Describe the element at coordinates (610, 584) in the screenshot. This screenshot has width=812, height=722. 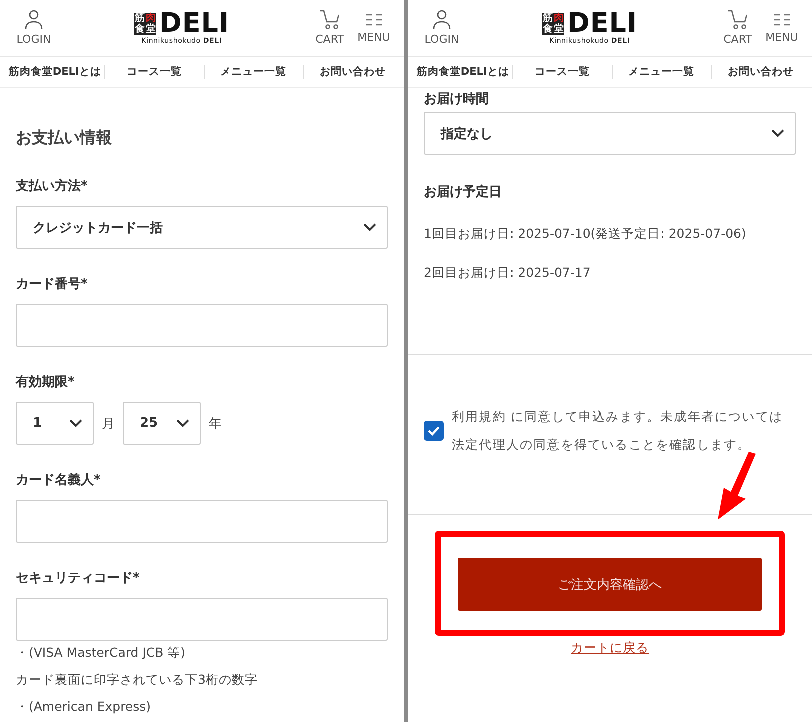
I see `confirm-order-button: ご注文内容確認へ` at that location.